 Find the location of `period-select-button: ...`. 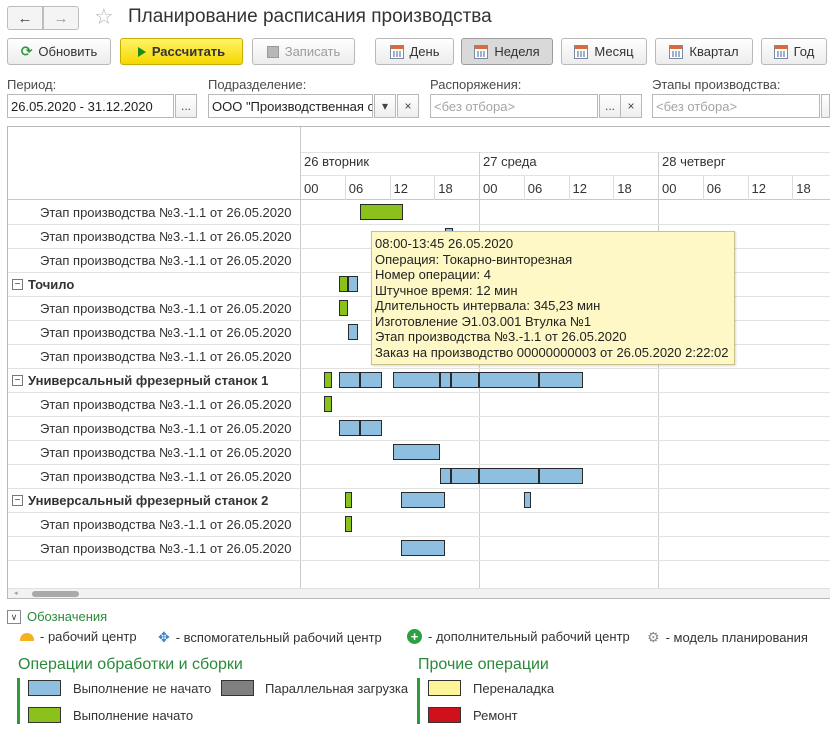

period-select-button: ... is located at coordinates (186, 106).